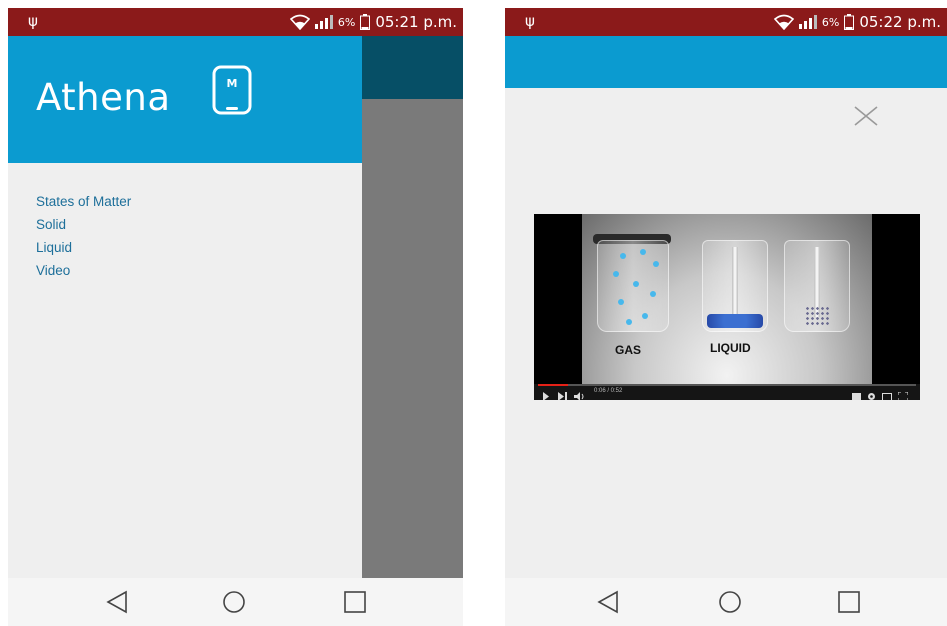 This screenshot has height=626, width=947. I want to click on close-icon, so click(866, 118).